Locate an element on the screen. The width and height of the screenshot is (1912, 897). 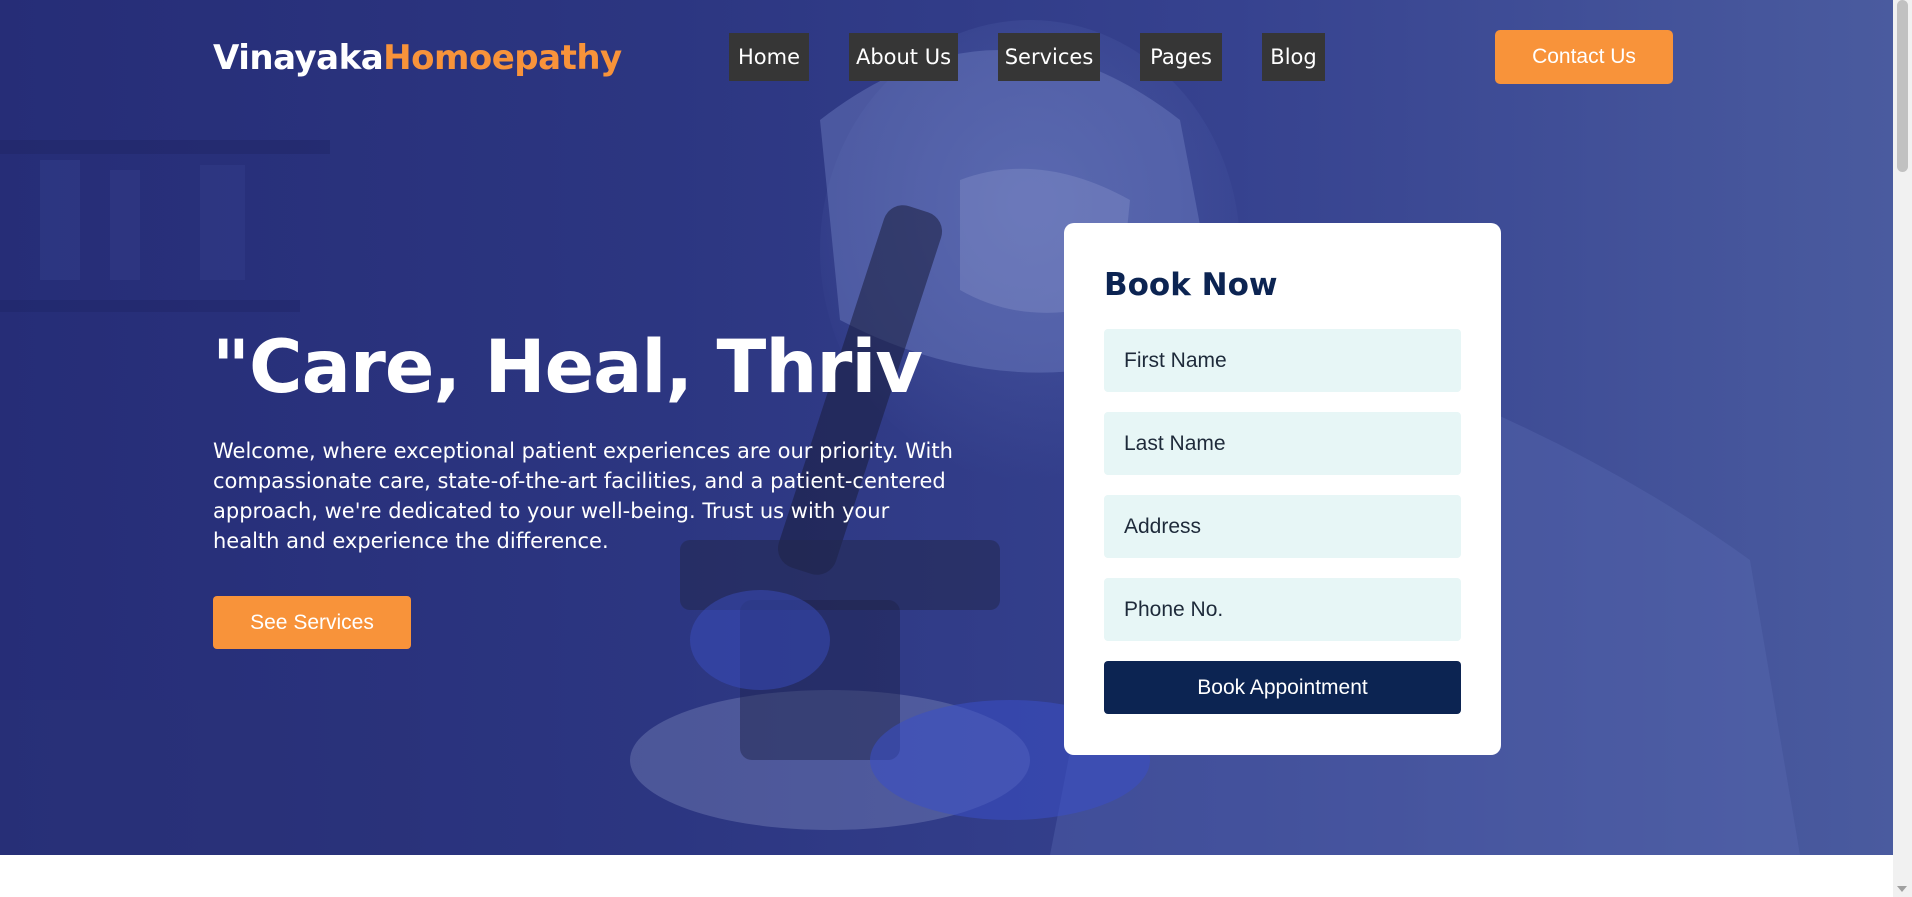
hero-title: "Care, Heal, Thriv is located at coordinates (567, 367).